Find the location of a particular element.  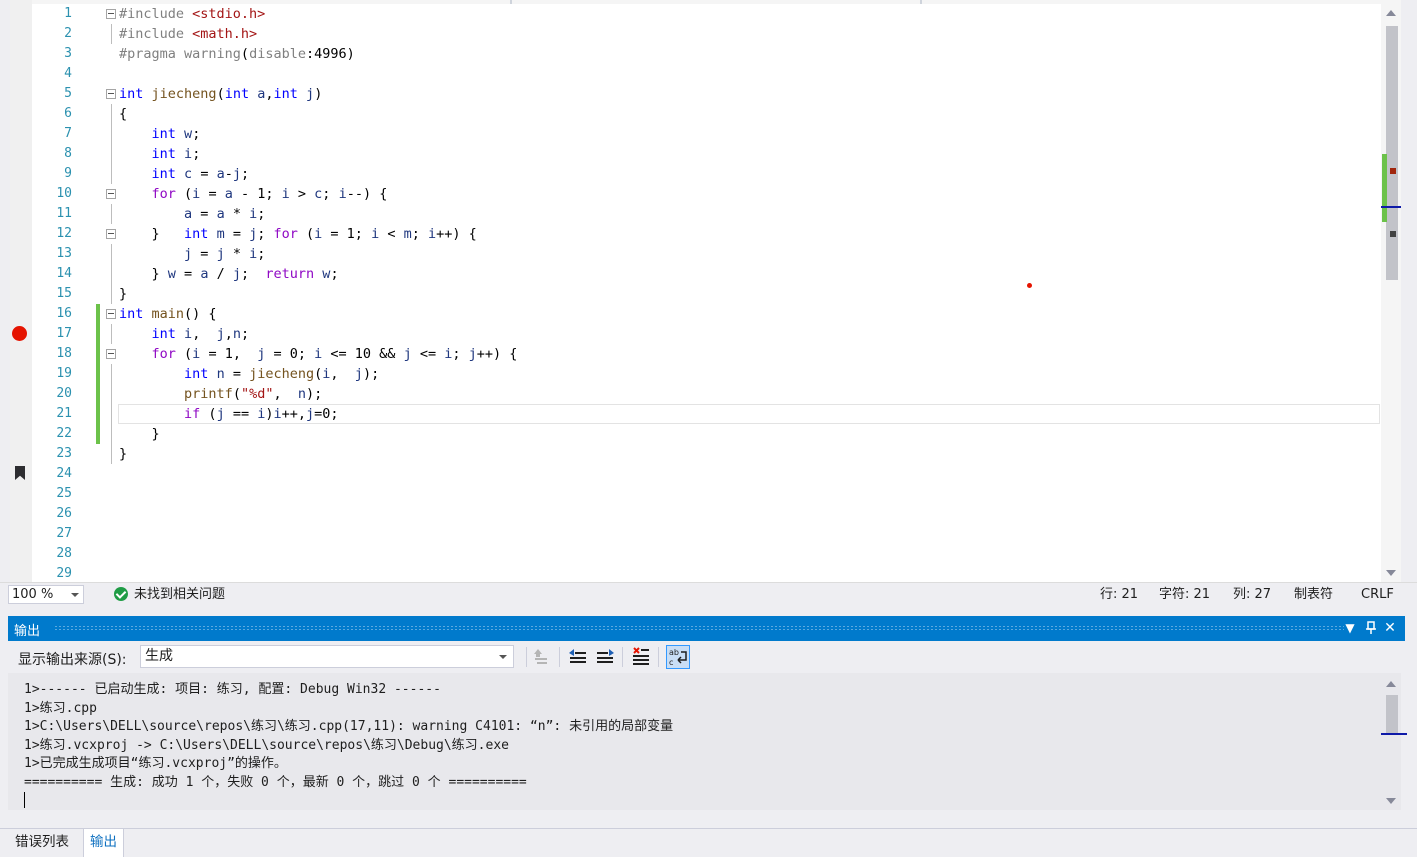

code-text: printf("%d", n); is located at coordinates (220, 394).